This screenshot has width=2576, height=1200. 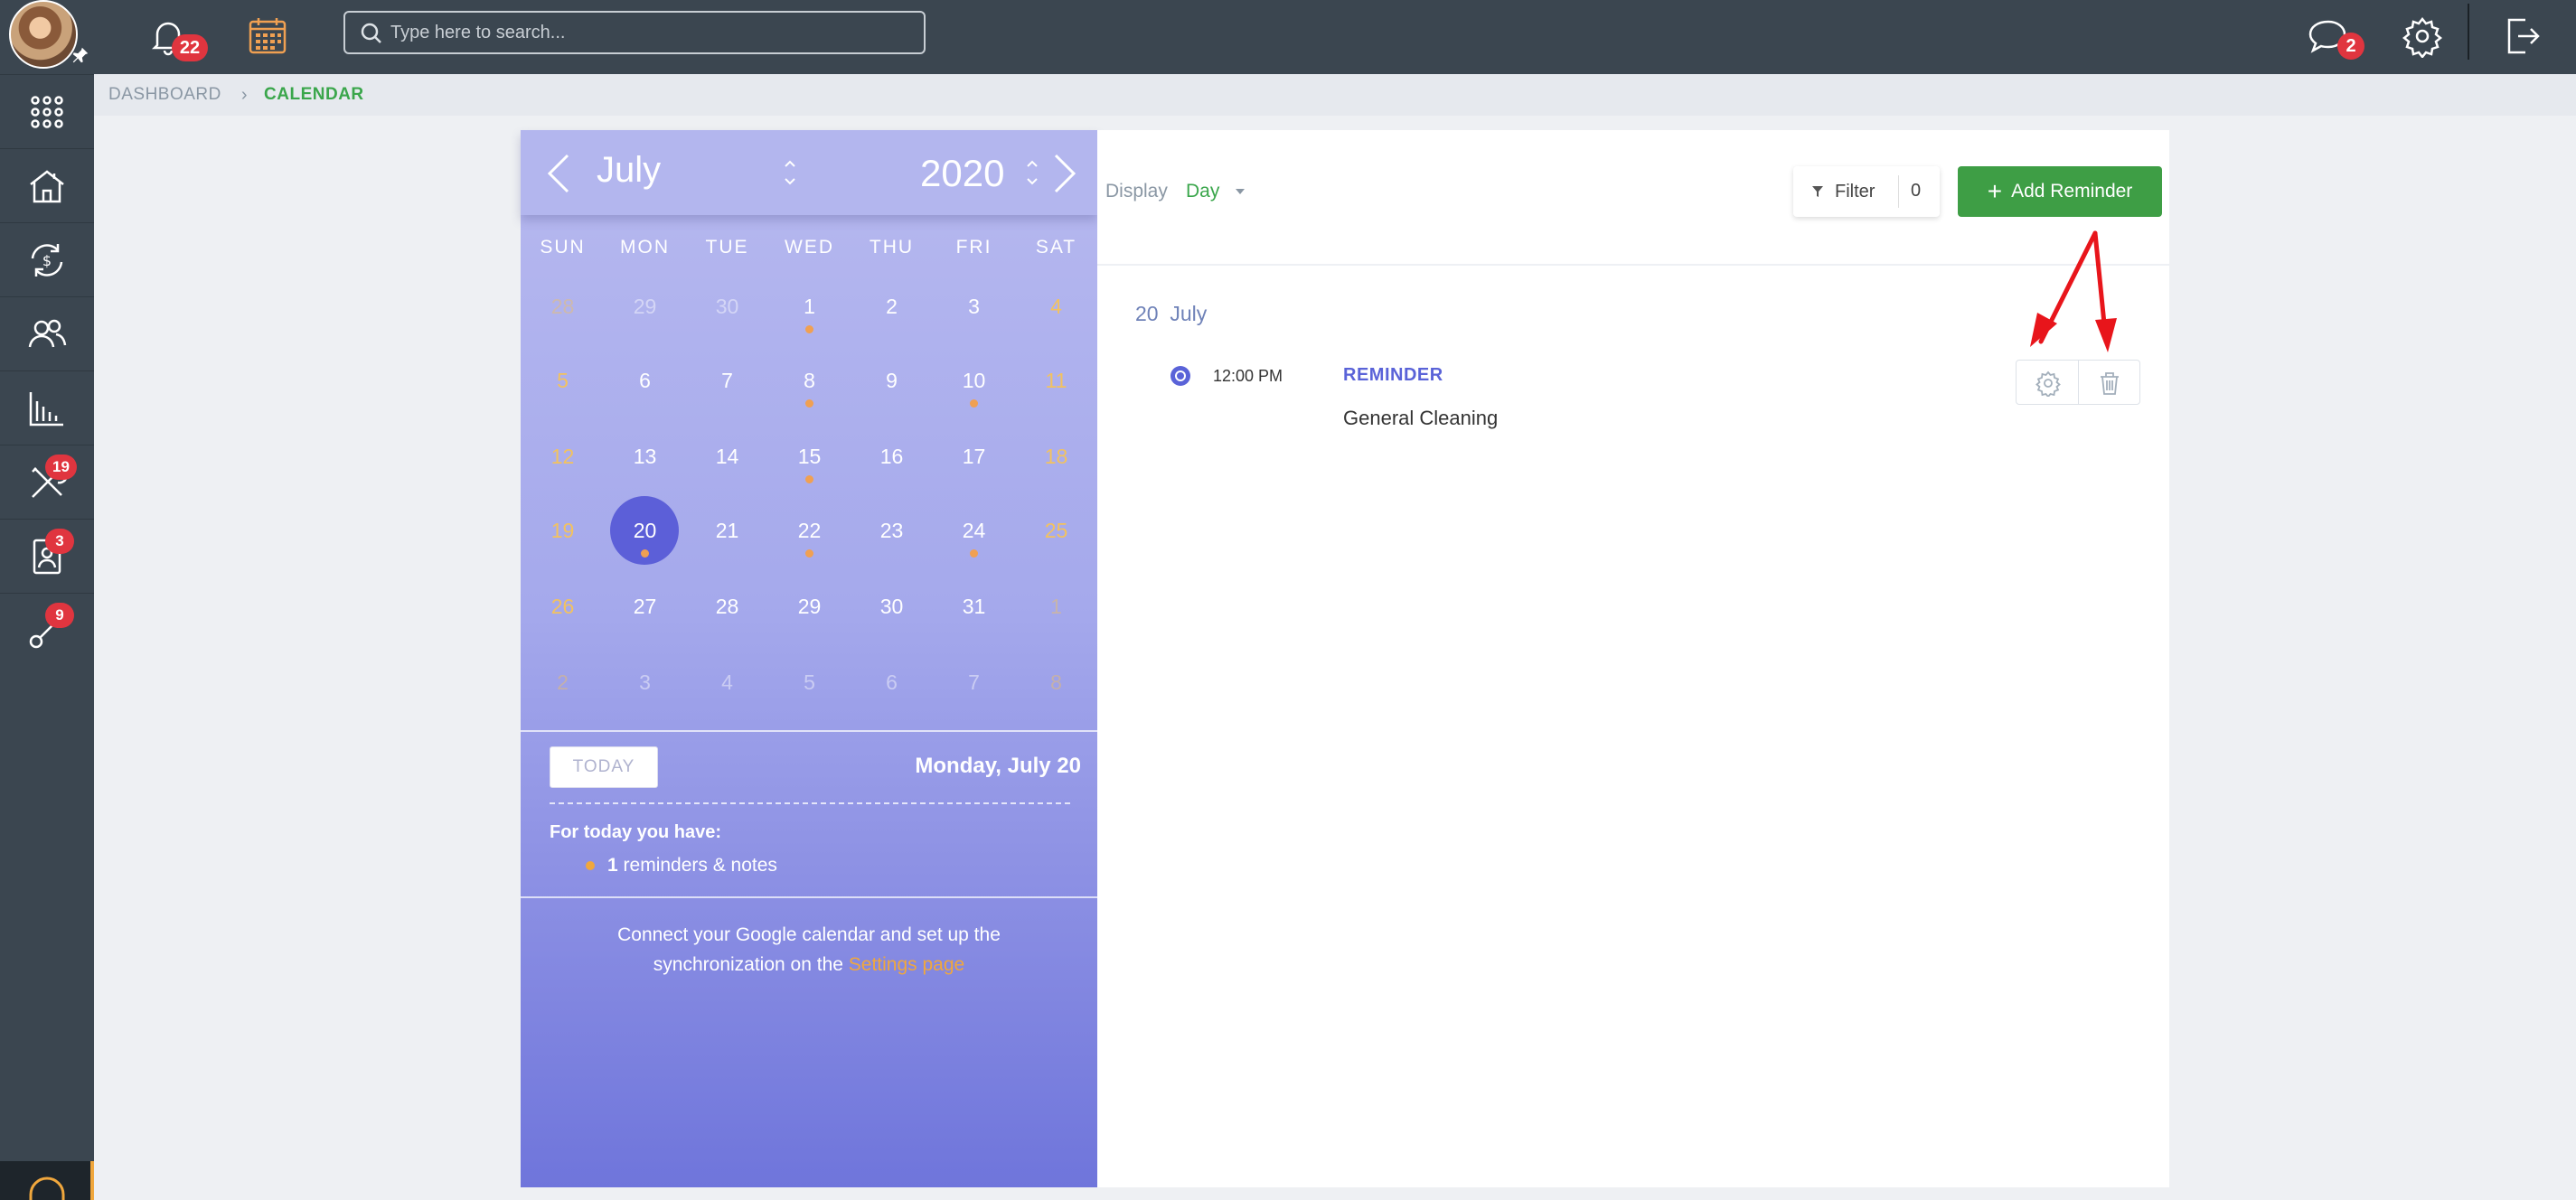 What do you see at coordinates (892, 381) in the screenshot?
I see `day-cell: 9` at bounding box center [892, 381].